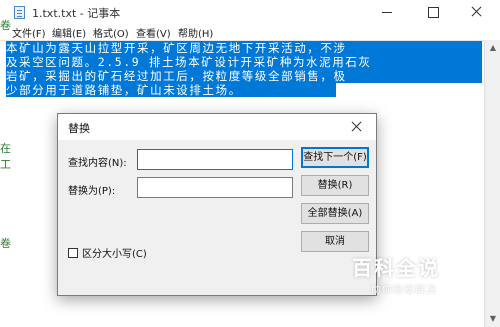 This screenshot has width=500, height=327. What do you see at coordinates (97, 163) in the screenshot?
I see `find-label: 查找内容(N):` at bounding box center [97, 163].